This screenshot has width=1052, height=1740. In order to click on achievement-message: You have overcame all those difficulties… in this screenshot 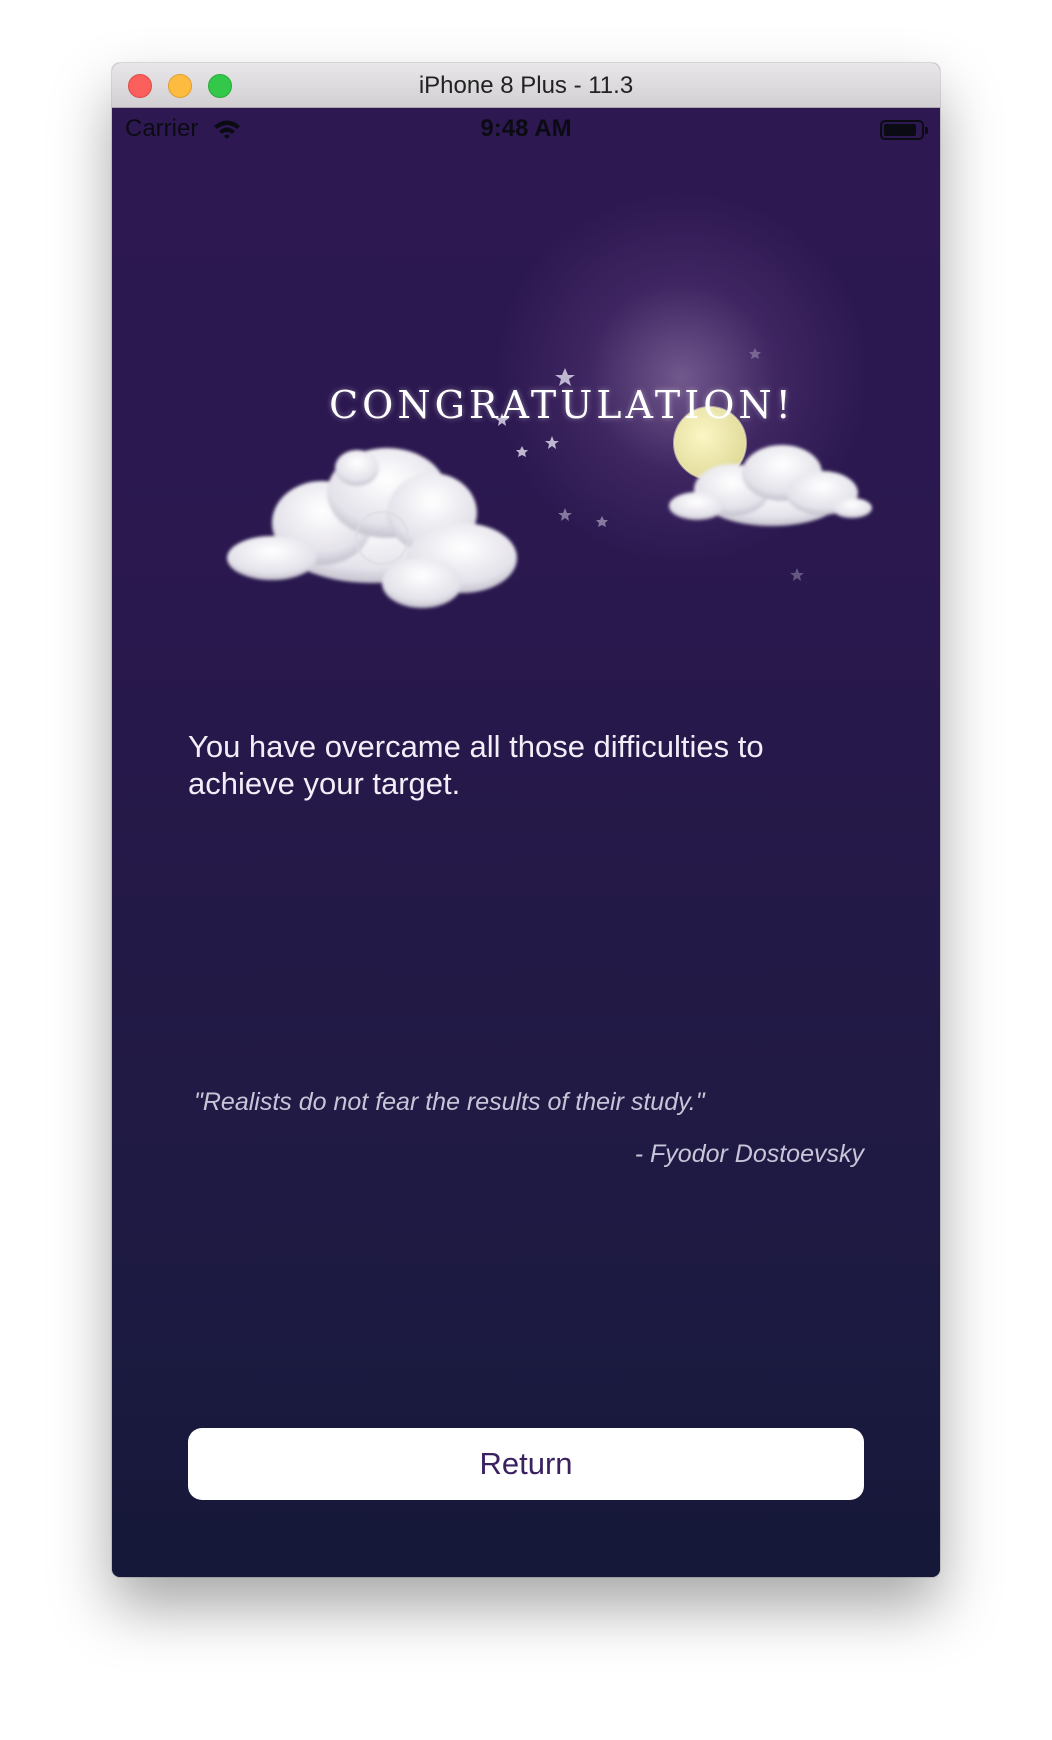, I will do `click(476, 765)`.